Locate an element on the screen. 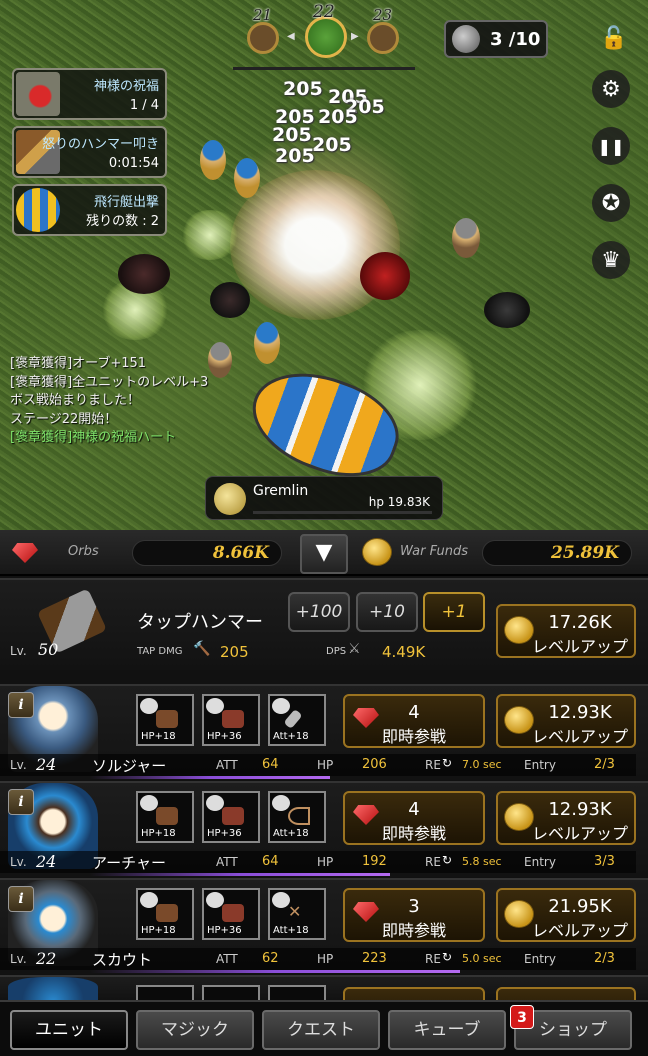 This screenshot has width=648, height=1056. boss-name: Gremlin is located at coordinates (281, 491).